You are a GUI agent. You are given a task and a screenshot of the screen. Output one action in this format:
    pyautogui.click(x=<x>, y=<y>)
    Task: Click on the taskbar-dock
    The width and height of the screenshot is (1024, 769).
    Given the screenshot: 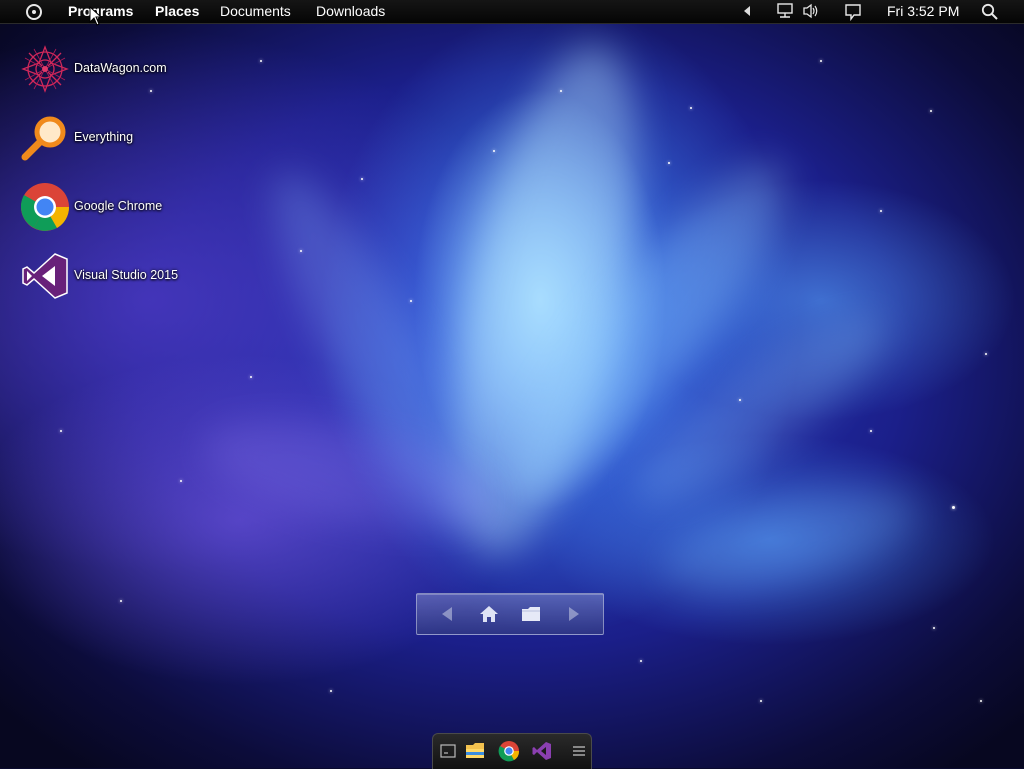 What is the action you would take?
    pyautogui.click(x=512, y=751)
    